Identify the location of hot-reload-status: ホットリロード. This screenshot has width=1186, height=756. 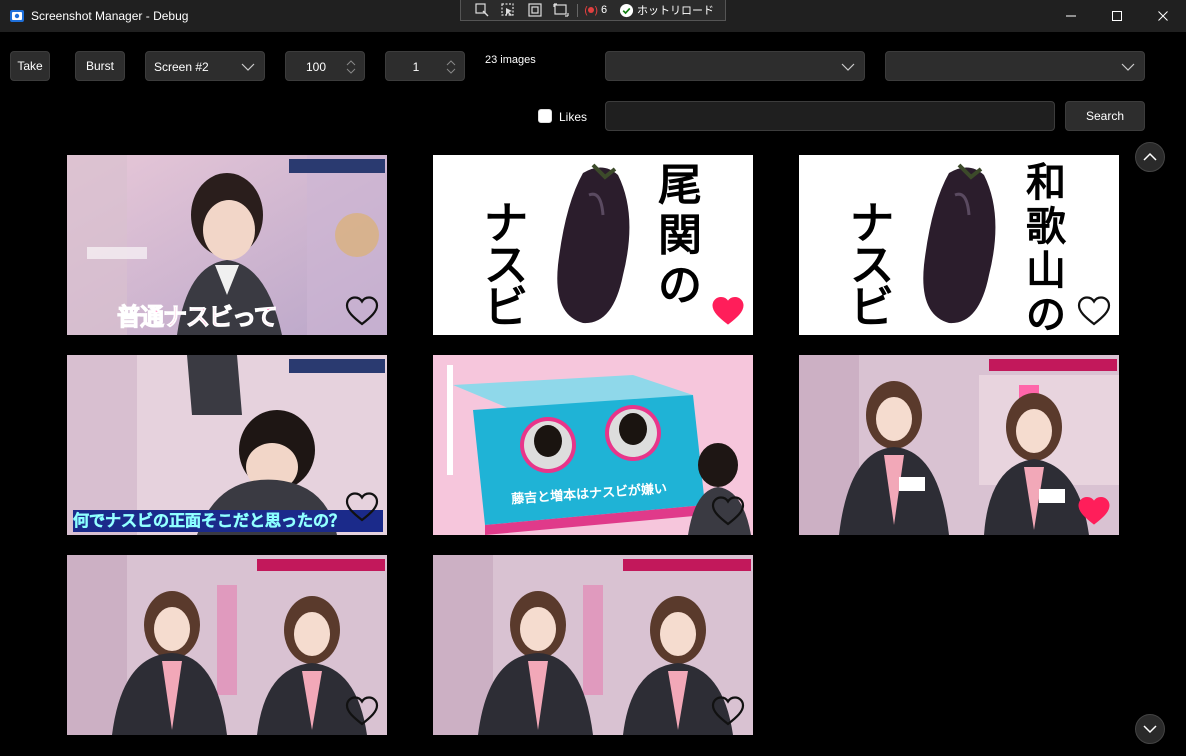
(666, 10).